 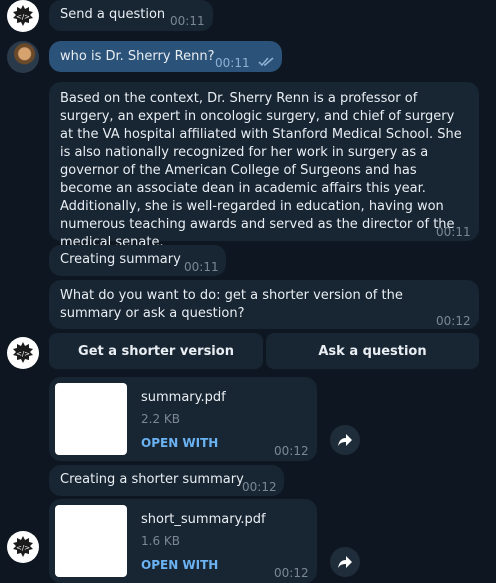 I want to click on message-bubble: Send a question 00:11, so click(x=131, y=15).